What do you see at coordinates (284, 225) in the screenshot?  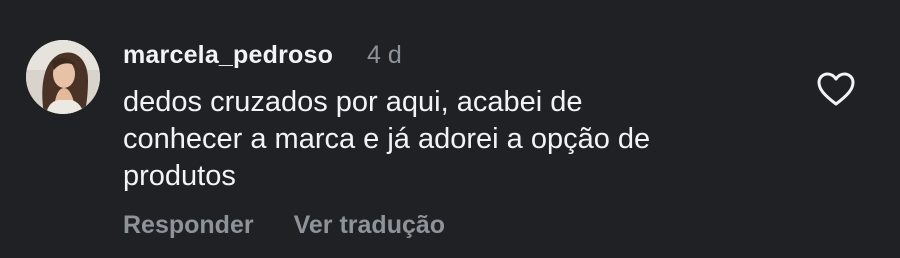 I see `comment-actions: Responder Ver tradução` at bounding box center [284, 225].